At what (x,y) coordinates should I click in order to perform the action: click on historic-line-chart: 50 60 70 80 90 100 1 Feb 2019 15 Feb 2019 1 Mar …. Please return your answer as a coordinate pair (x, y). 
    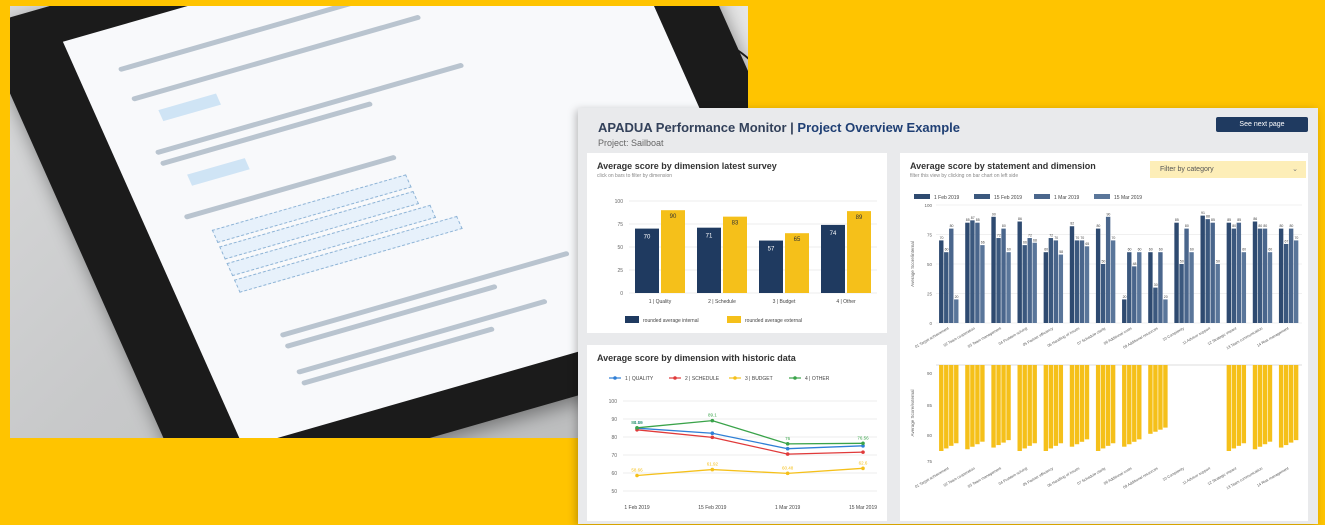
    Looking at the image, I should click on (737, 433).